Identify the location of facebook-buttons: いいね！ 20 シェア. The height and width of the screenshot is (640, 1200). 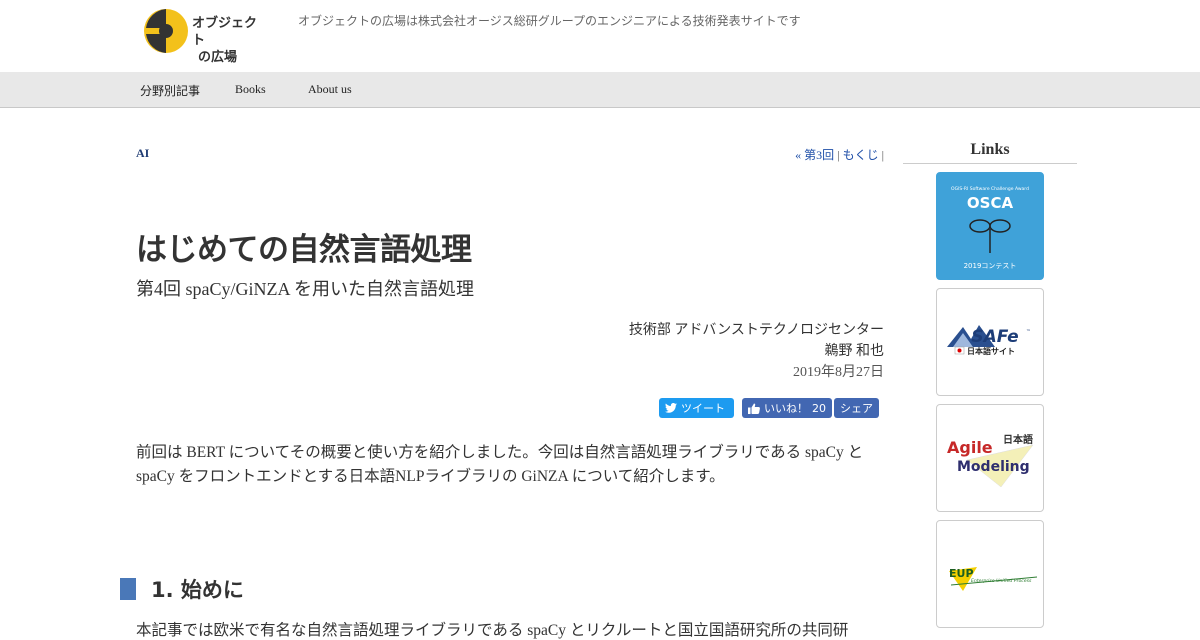
(810, 408).